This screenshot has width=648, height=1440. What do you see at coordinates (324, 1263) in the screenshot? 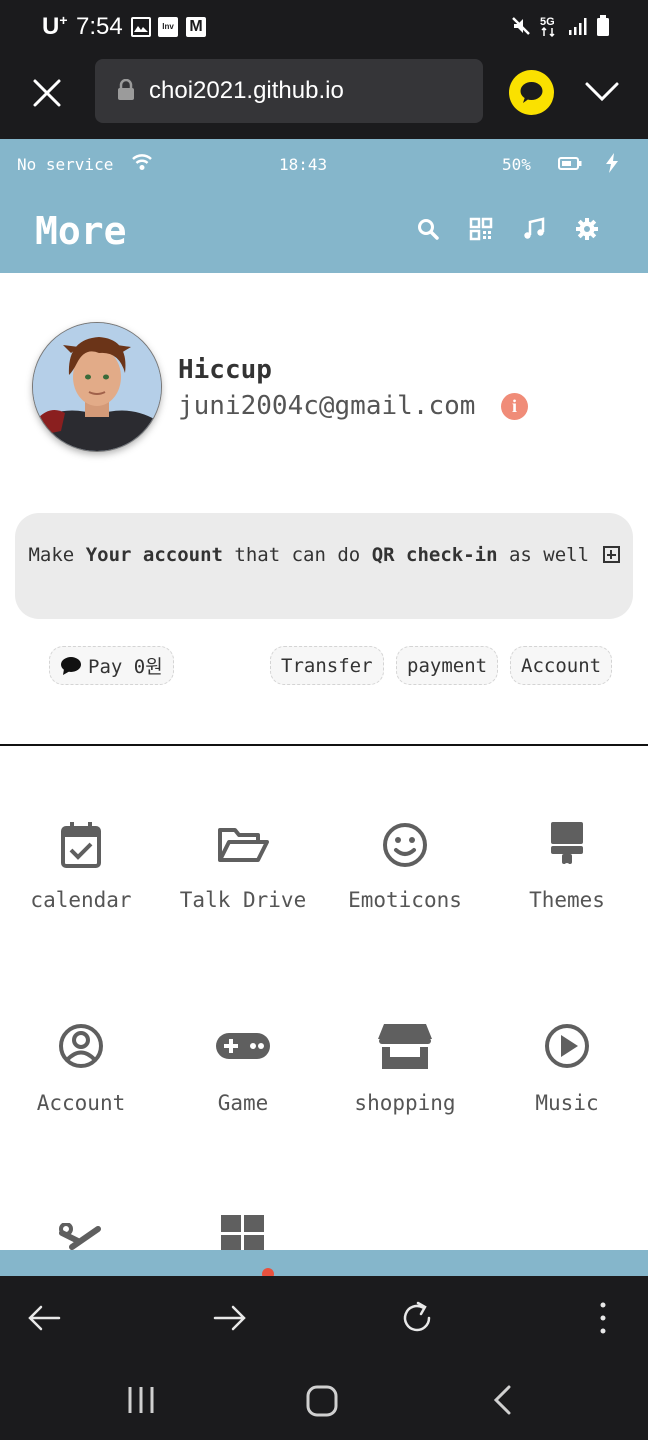
I see `page-tab-bar` at bounding box center [324, 1263].